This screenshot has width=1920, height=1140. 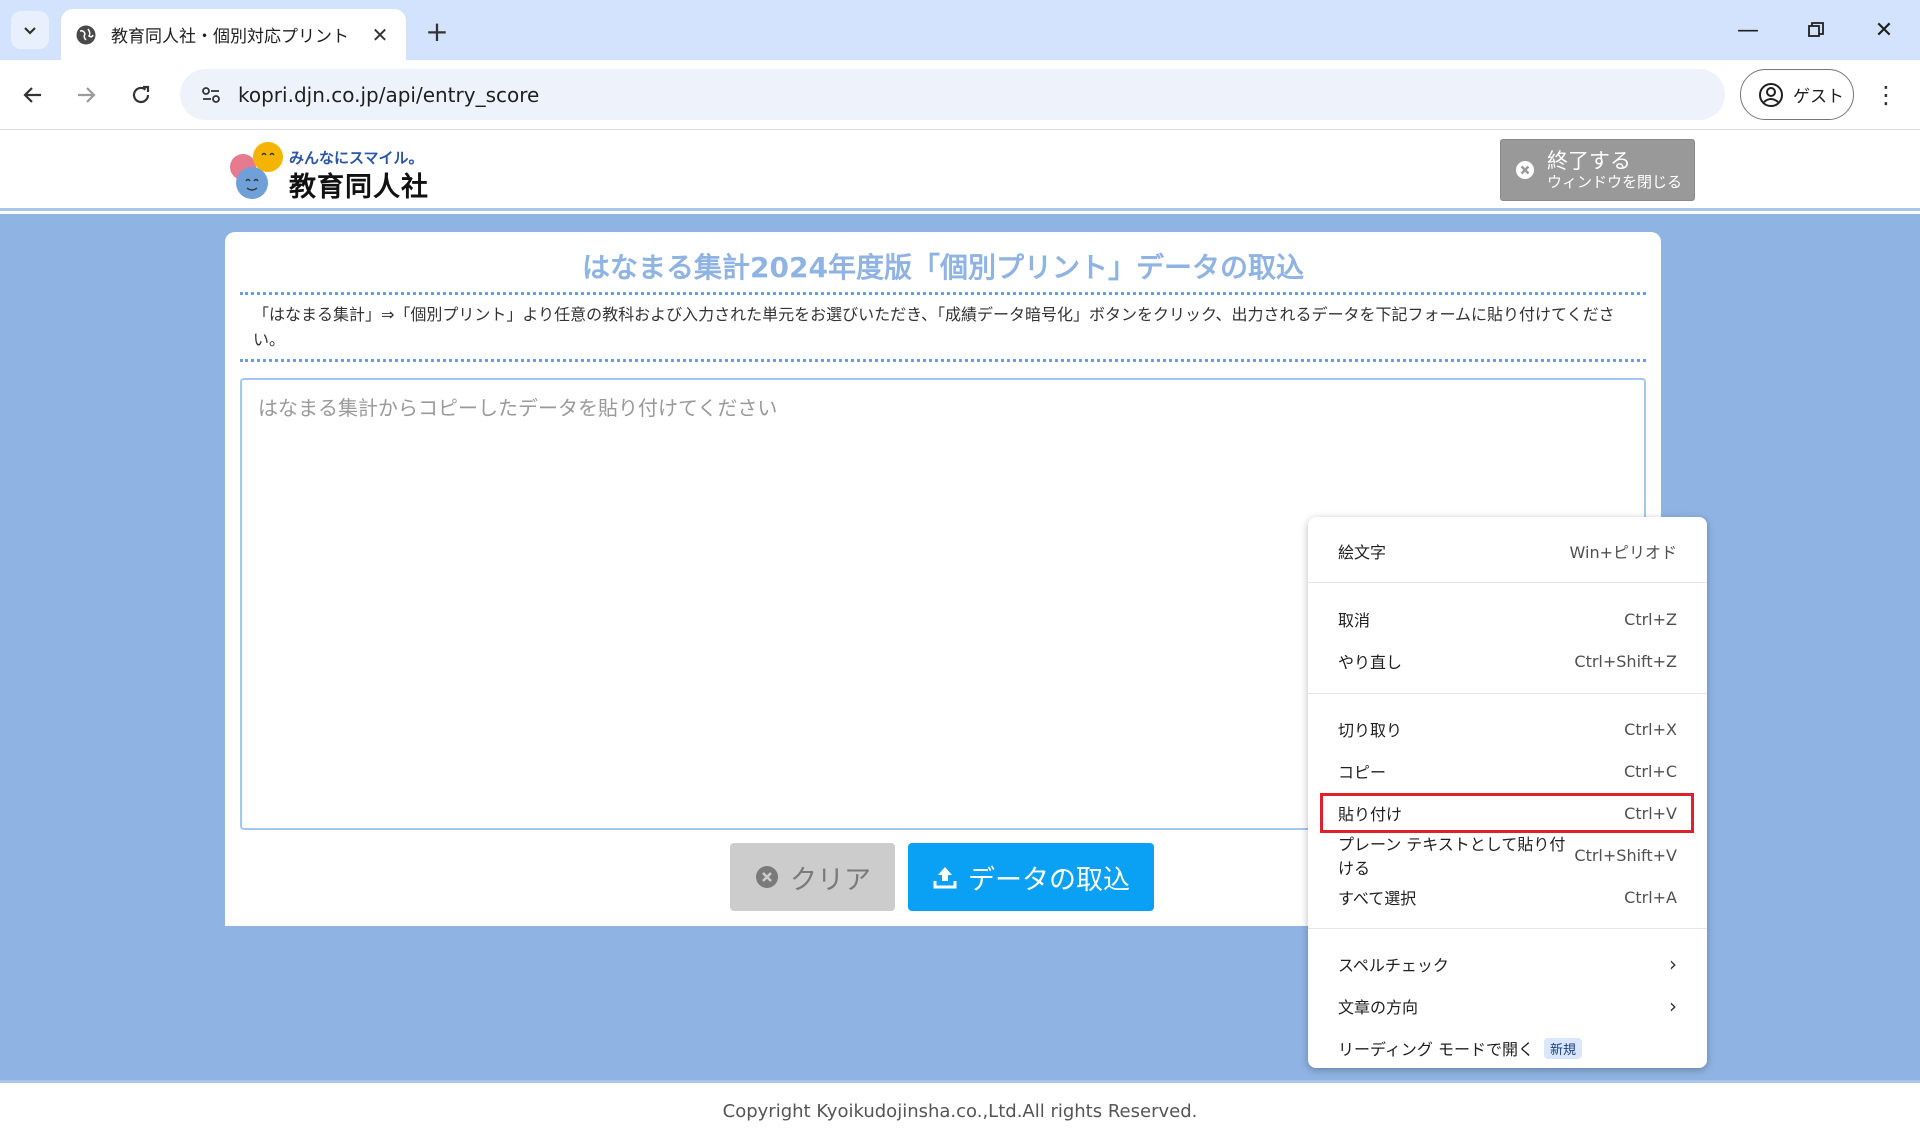 I want to click on globe-icon, so click(x=86, y=34).